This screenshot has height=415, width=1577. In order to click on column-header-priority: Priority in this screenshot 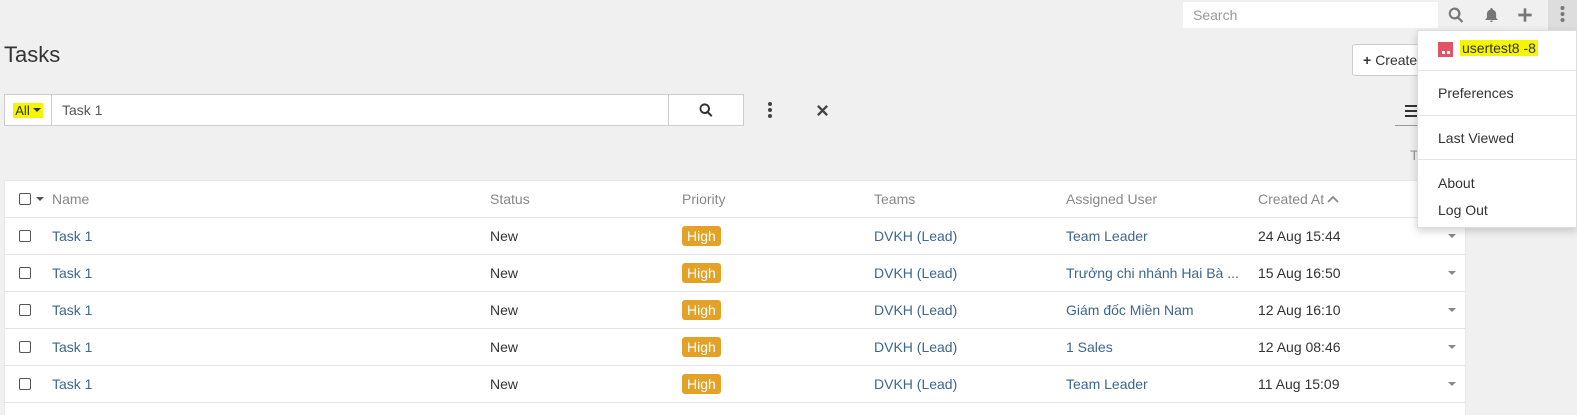, I will do `click(704, 199)`.